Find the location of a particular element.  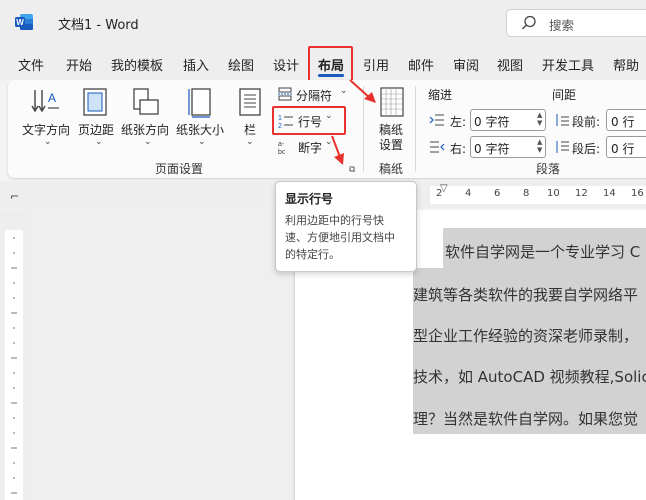

word-logo-icon: W is located at coordinates (24, 22).